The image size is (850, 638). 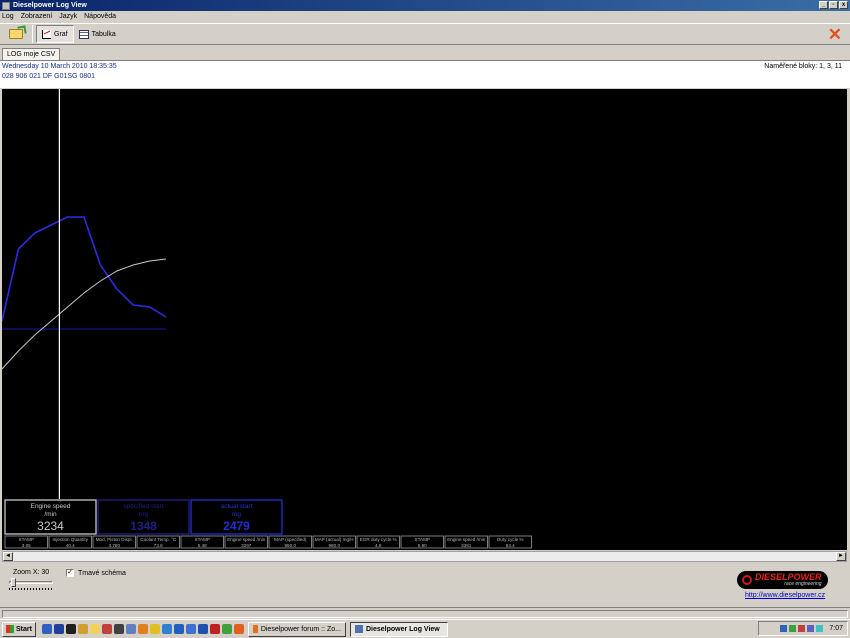 What do you see at coordinates (115, 545) in the screenshot?
I see `measure-value: 3.780` at bounding box center [115, 545].